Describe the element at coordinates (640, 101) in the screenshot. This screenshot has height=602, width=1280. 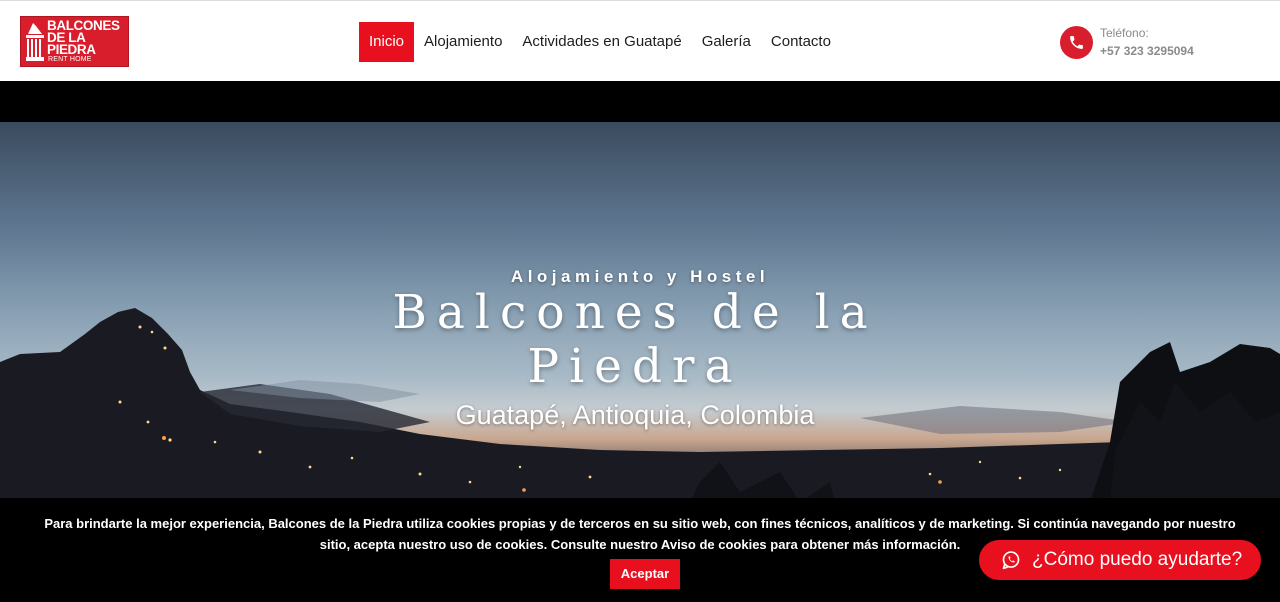
I see `hero-top-band` at that location.